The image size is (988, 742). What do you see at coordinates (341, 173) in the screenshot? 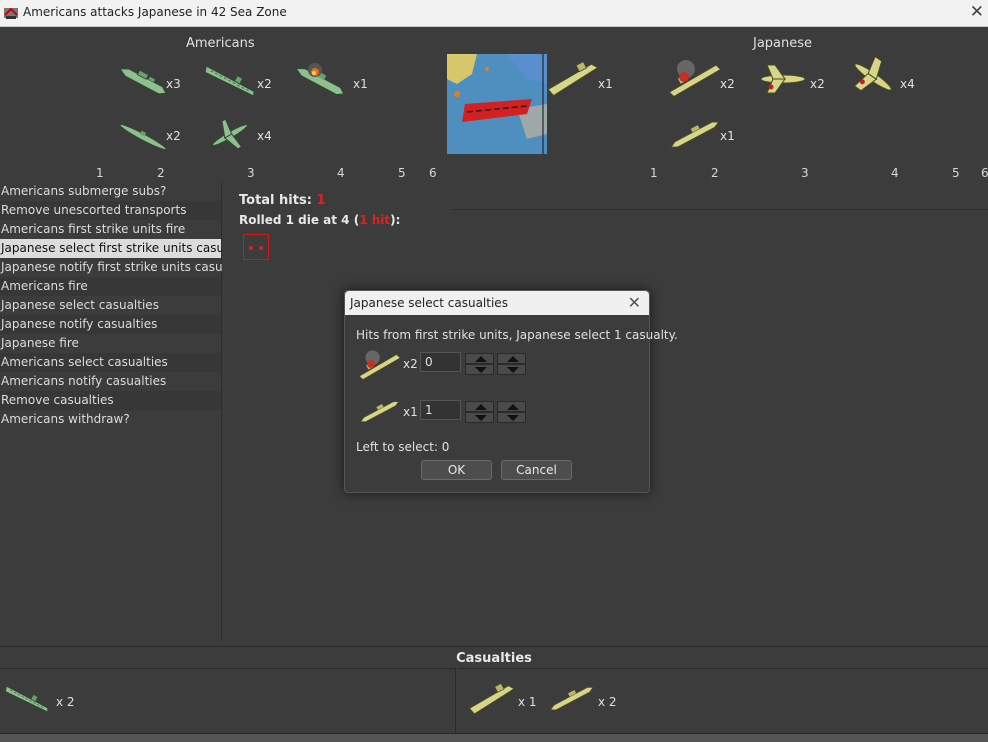
I see `attacker-tick: 4` at bounding box center [341, 173].